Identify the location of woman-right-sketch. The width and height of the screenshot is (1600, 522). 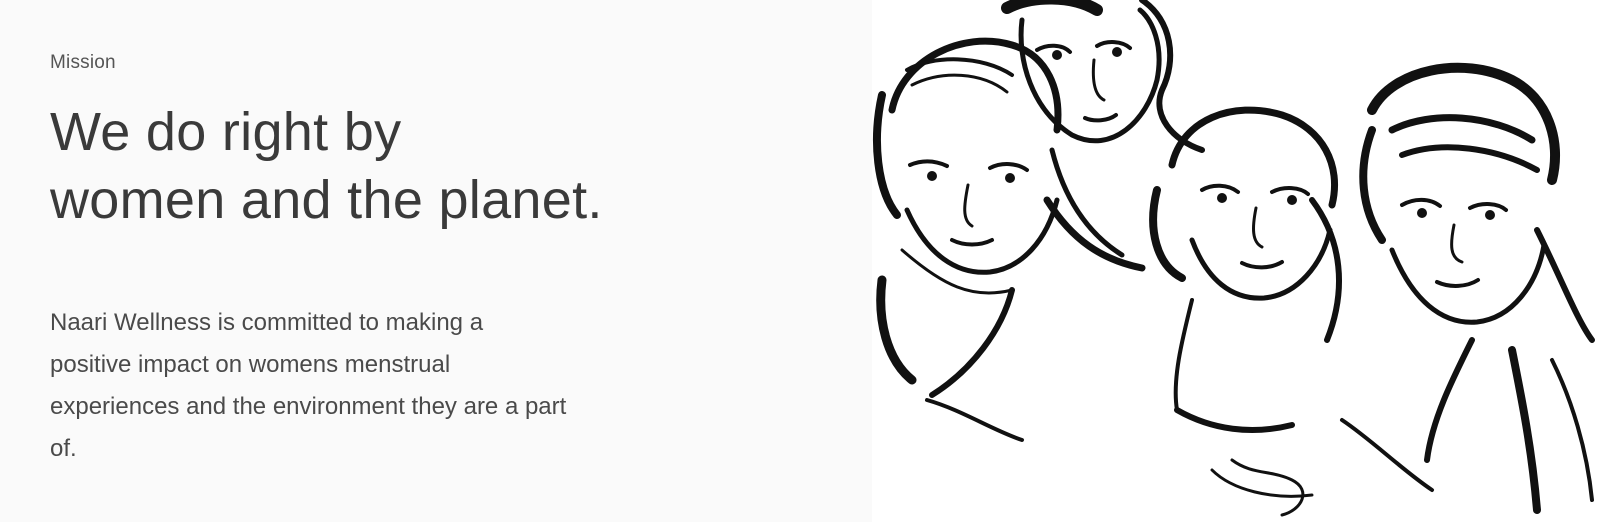
(1467, 288).